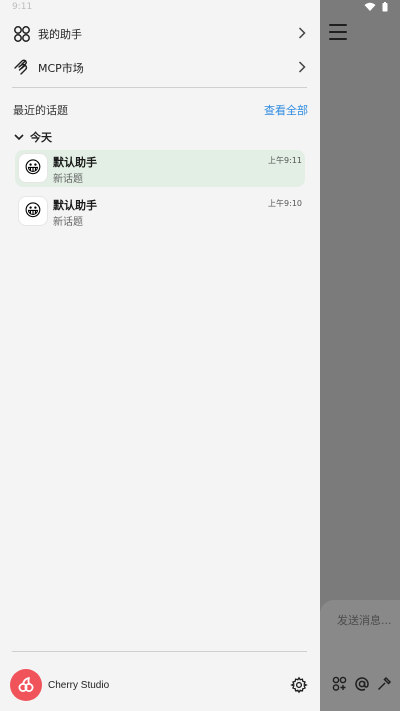  Describe the element at coordinates (285, 203) in the screenshot. I see `topic-time: 上午9:10` at that location.